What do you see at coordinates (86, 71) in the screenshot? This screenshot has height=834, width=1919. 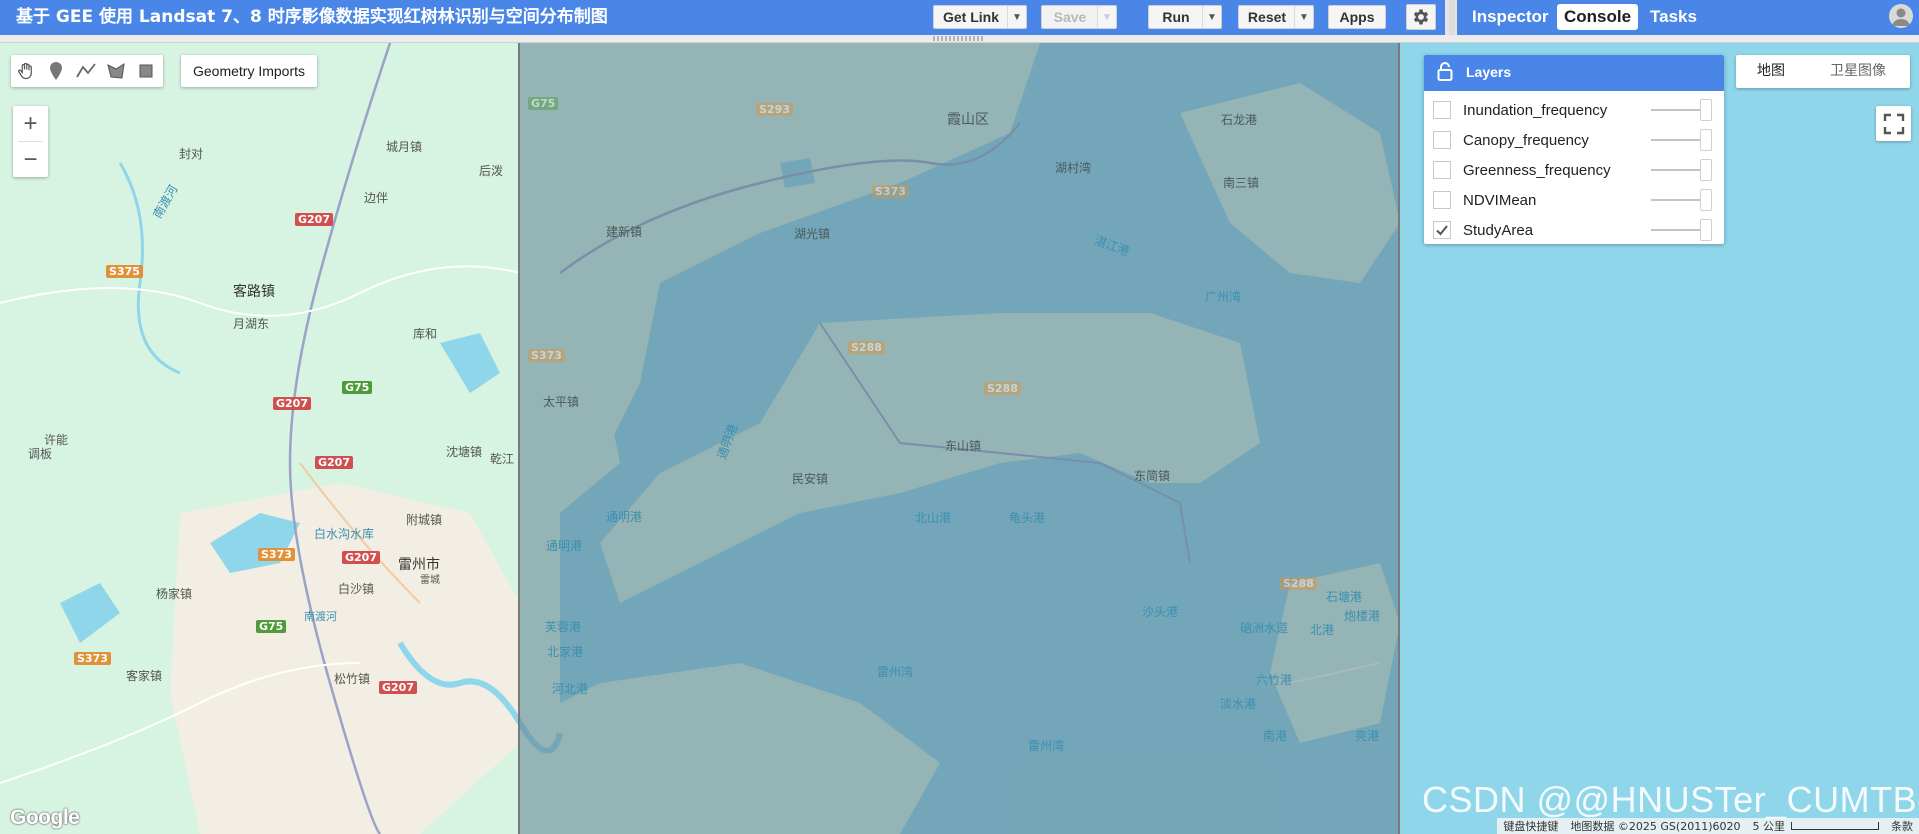 I see `line-icon` at bounding box center [86, 71].